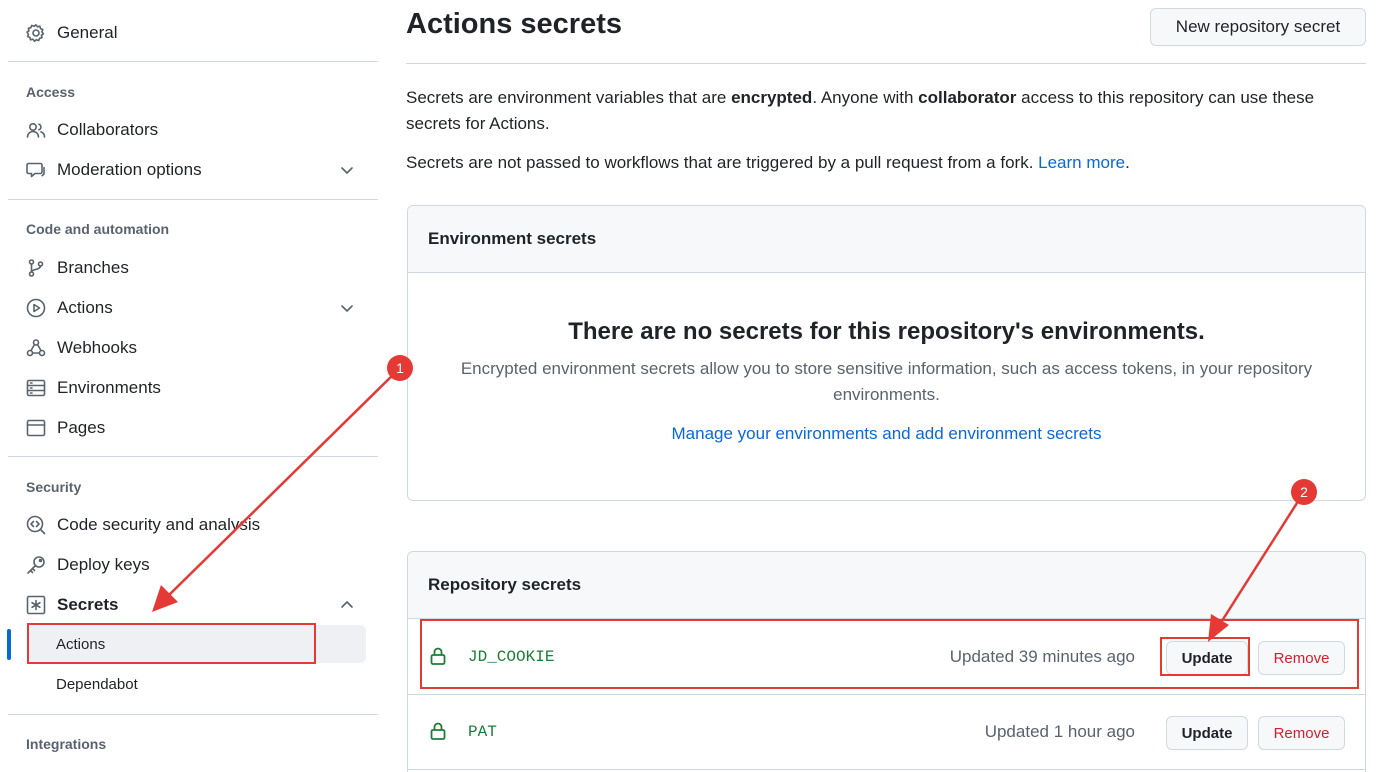 This screenshot has height=772, width=1376. What do you see at coordinates (171, 643) in the screenshot?
I see `annotation-highlight-actions` at bounding box center [171, 643].